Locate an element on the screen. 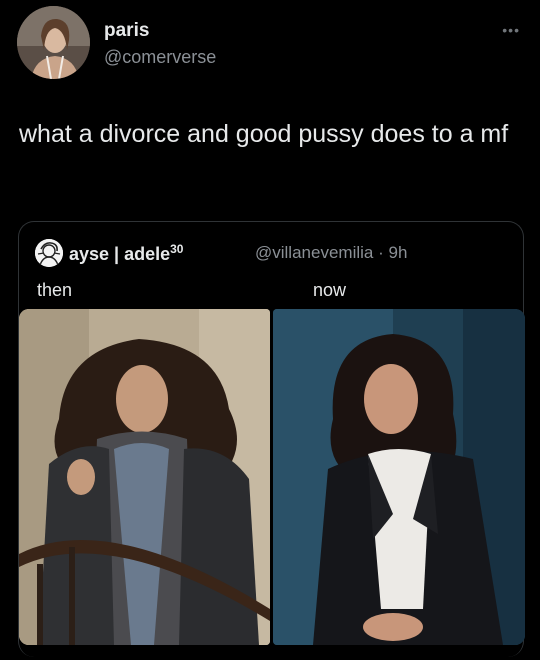 The image size is (540, 660). label-now: now is located at coordinates (330, 290).